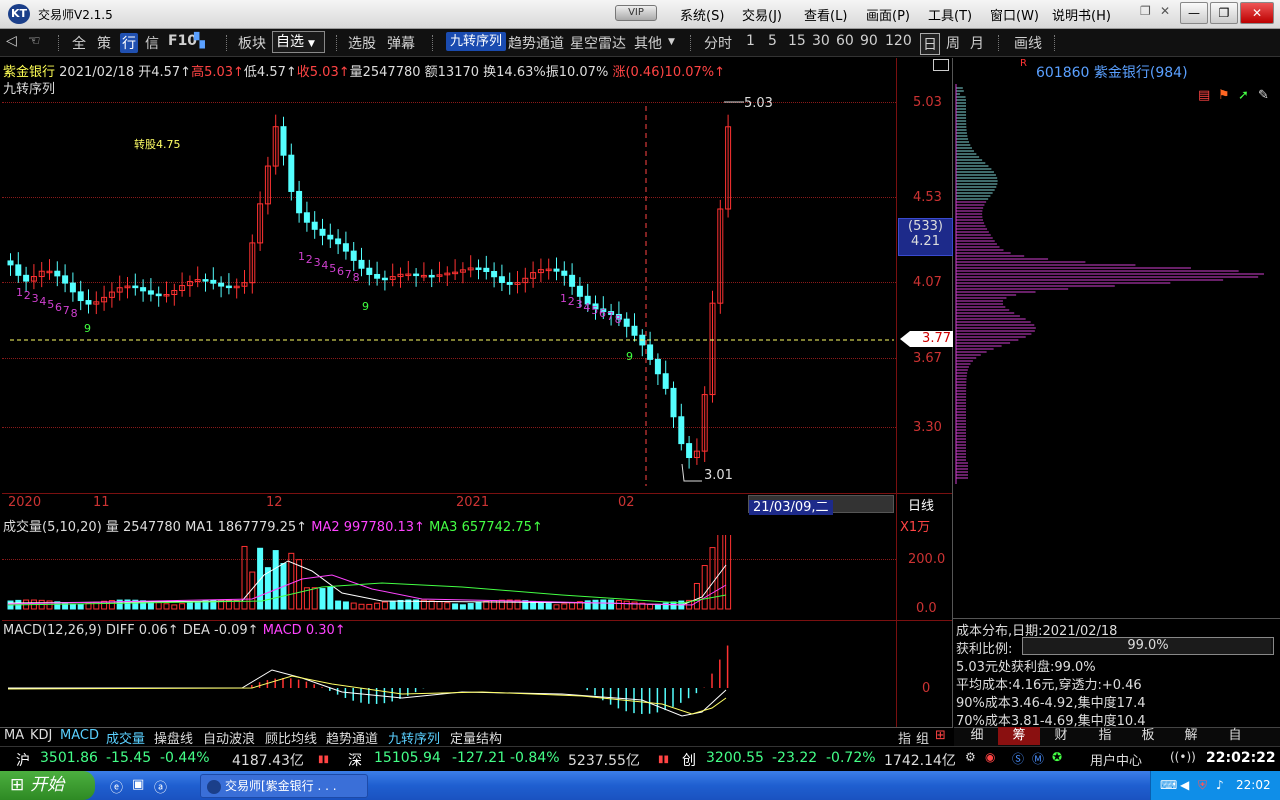 The width and height of the screenshot is (1280, 800). I want to click on period-15: 15, so click(797, 41).